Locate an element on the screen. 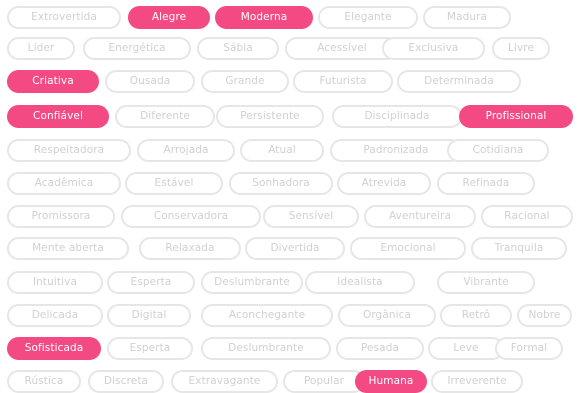 The height and width of the screenshot is (393, 578). tag-energética: Energética is located at coordinates (137, 48).